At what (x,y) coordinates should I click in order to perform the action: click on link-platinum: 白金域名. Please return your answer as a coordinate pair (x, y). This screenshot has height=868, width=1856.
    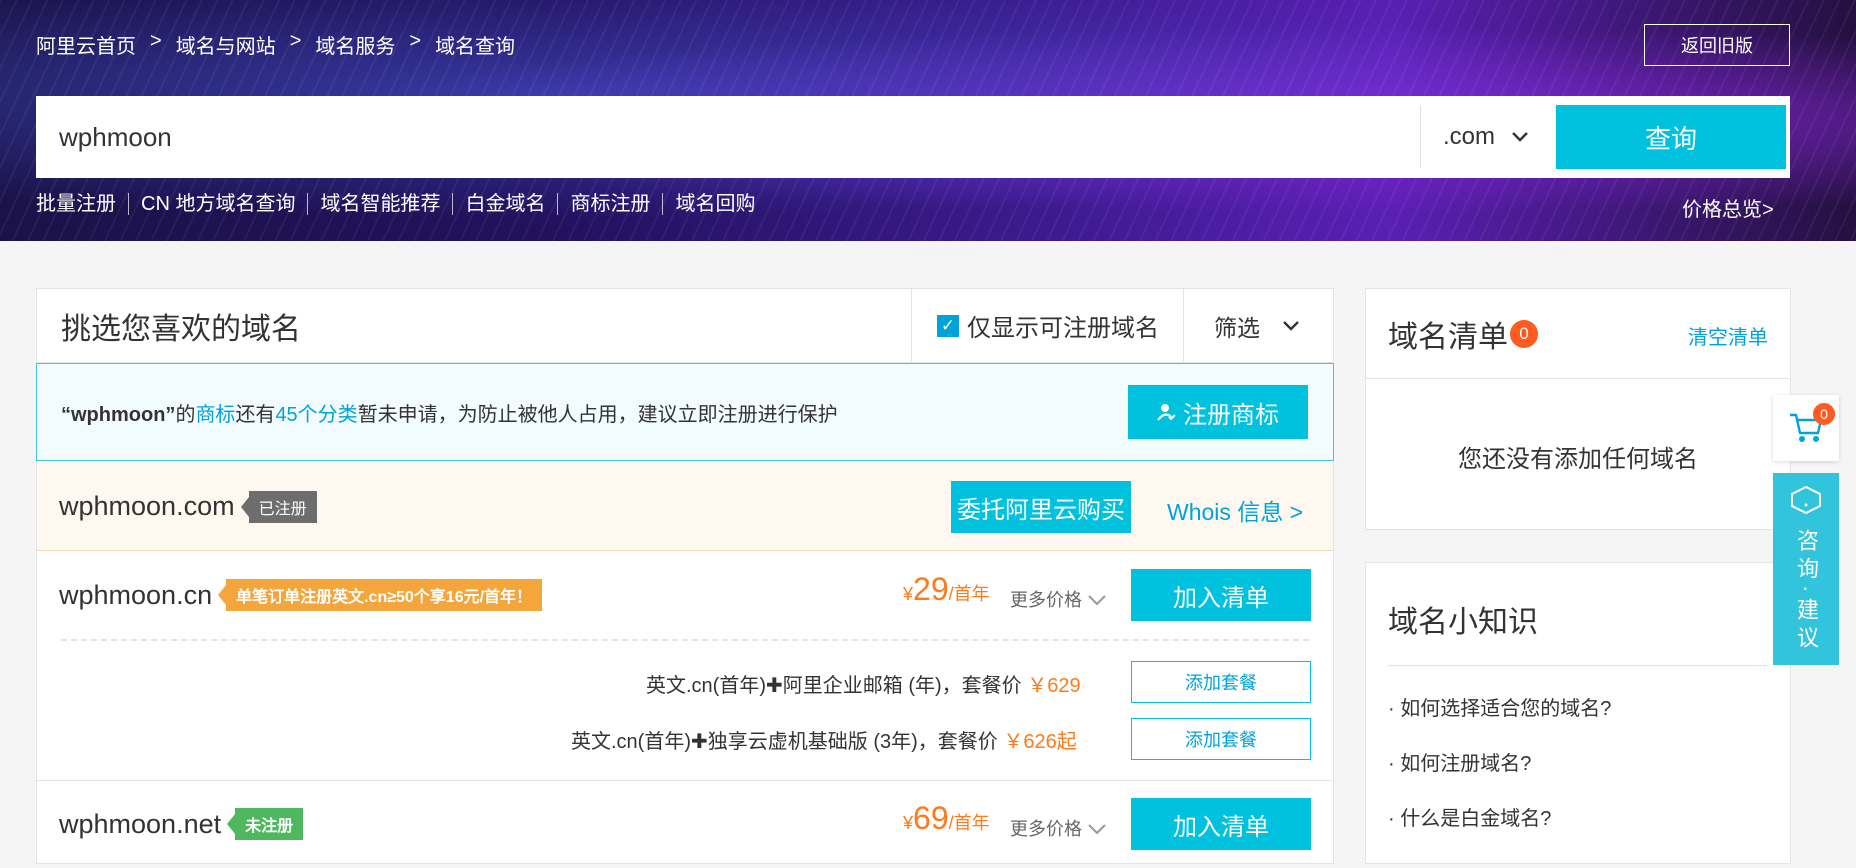
    Looking at the image, I should click on (504, 204).